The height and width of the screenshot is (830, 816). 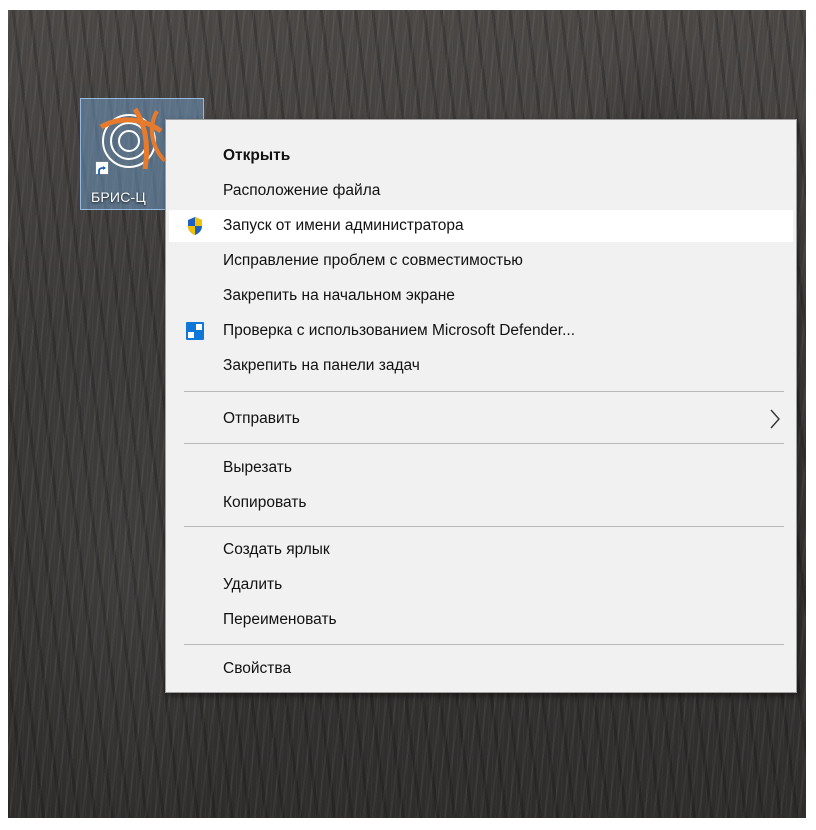 I want to click on menu-item-label: Вырезать, so click(x=257, y=467).